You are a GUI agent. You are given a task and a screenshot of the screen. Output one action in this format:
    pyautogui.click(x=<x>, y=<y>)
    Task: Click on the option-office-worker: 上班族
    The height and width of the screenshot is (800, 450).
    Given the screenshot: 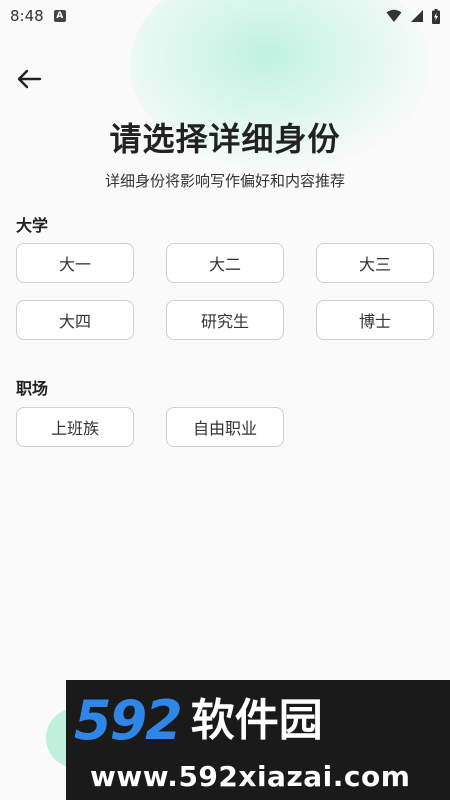 What is the action you would take?
    pyautogui.click(x=75, y=427)
    